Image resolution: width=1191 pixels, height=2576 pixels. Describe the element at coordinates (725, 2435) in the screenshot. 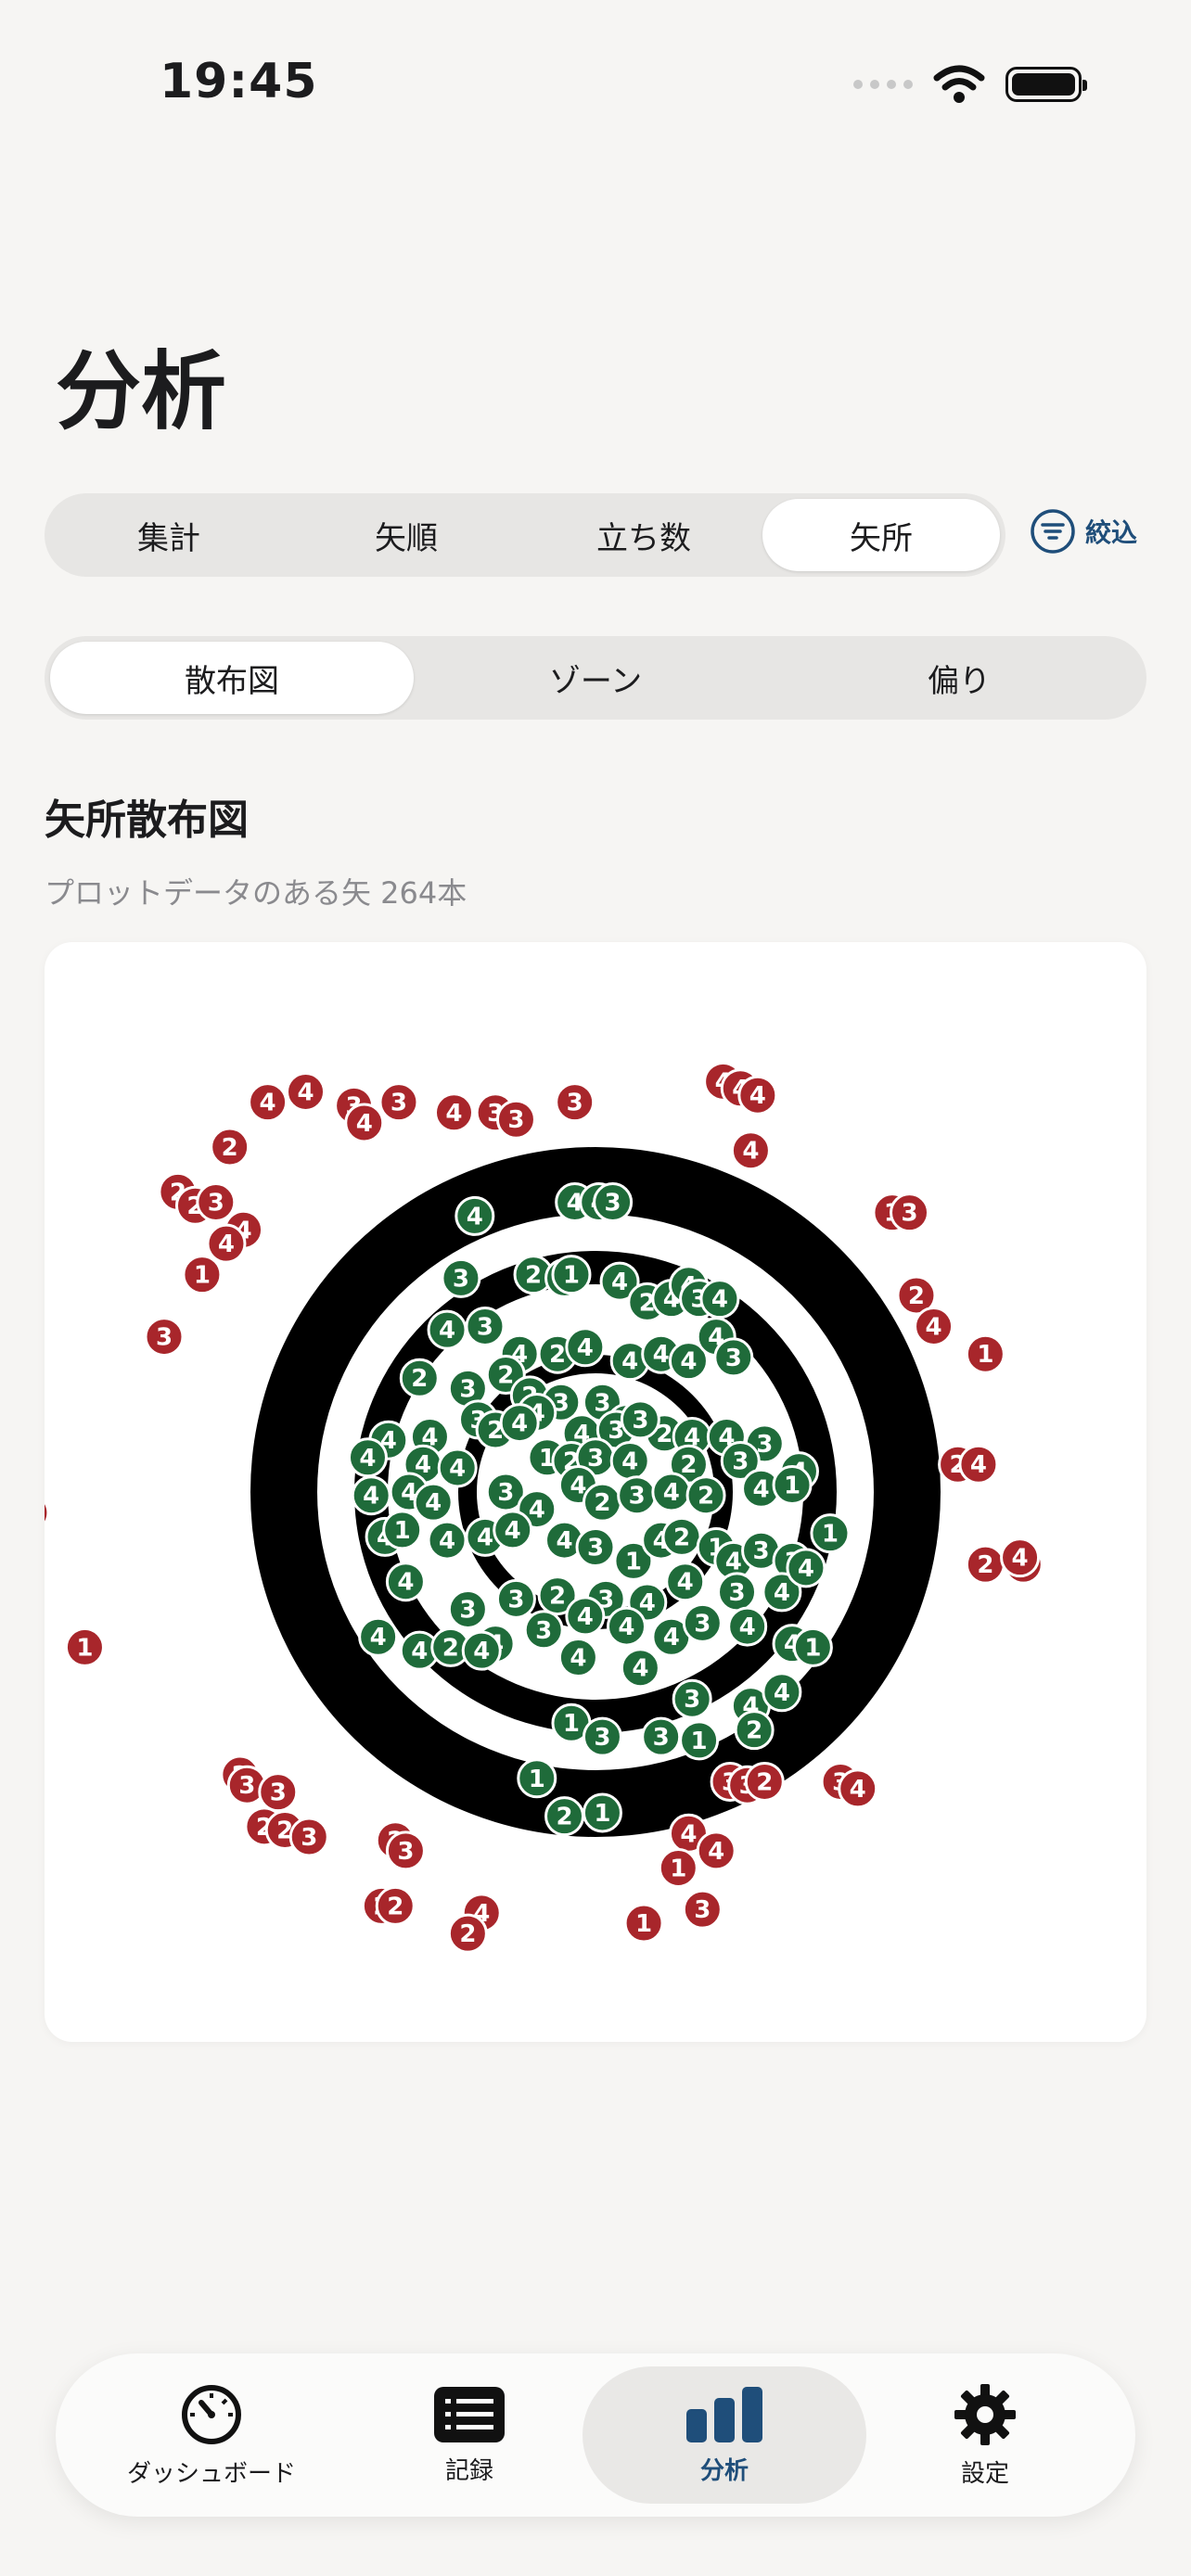

I see `tabbar-item-analysis: 分析` at that location.